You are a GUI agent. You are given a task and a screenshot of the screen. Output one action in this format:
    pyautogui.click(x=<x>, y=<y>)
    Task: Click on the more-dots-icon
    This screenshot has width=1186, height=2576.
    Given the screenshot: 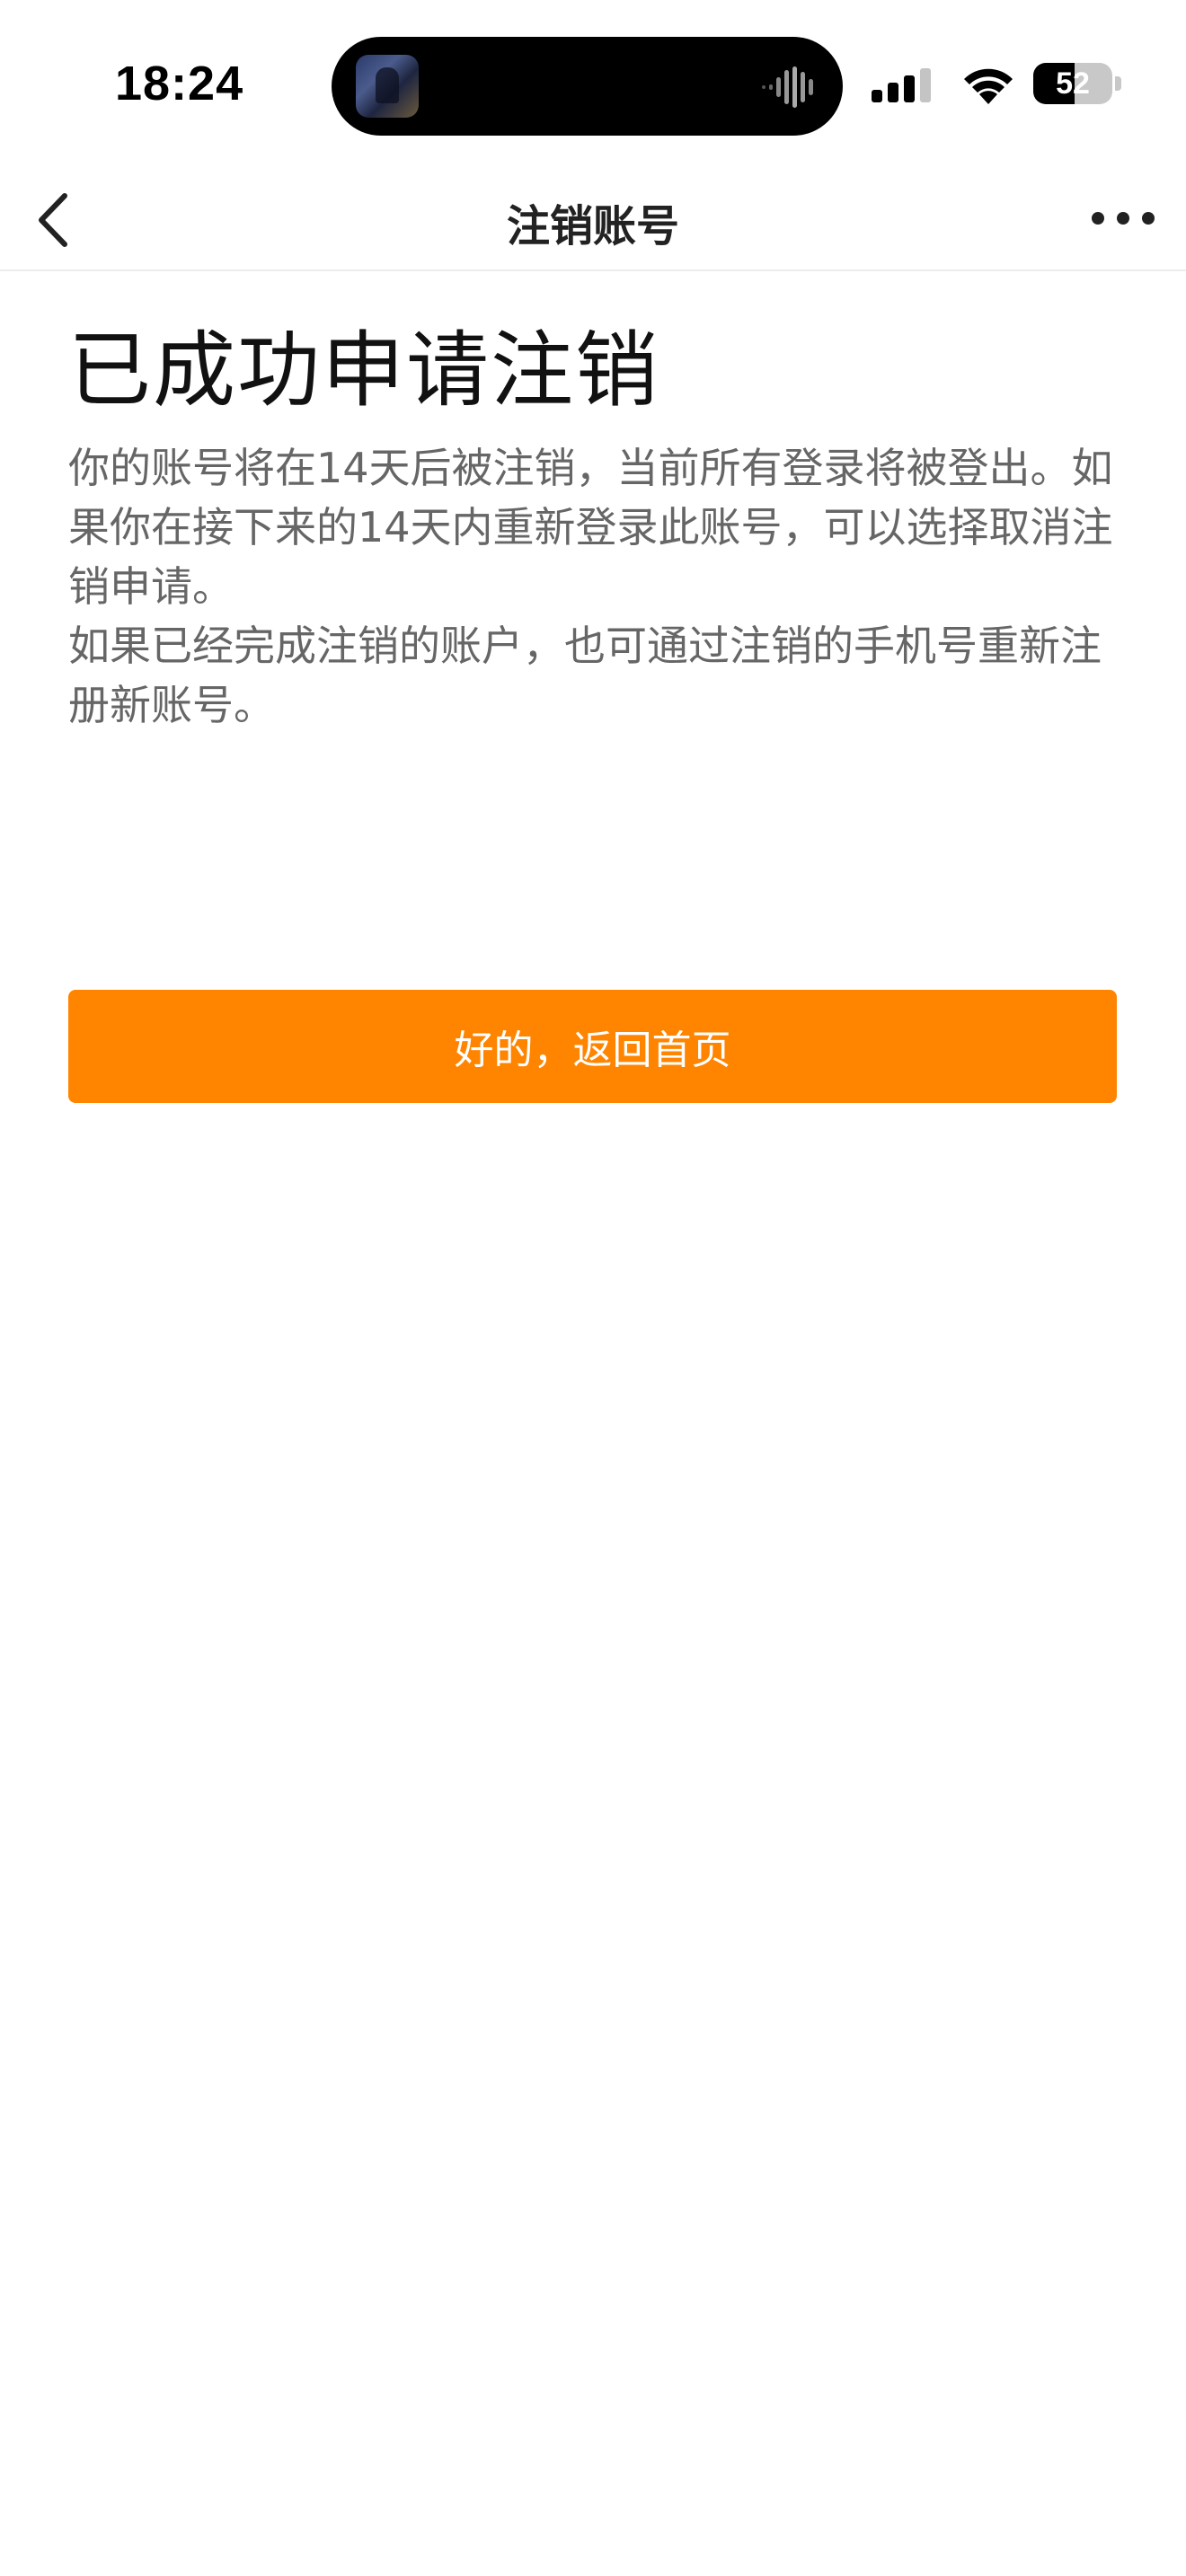 What is the action you would take?
    pyautogui.click(x=1123, y=218)
    